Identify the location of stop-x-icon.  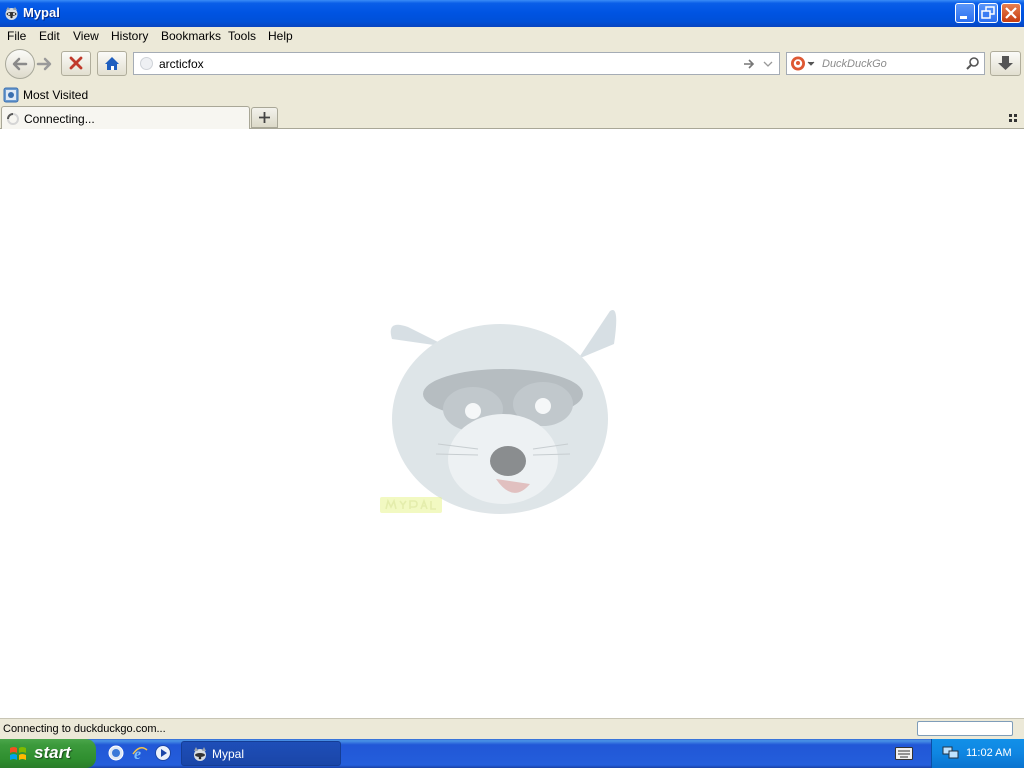
(76, 63).